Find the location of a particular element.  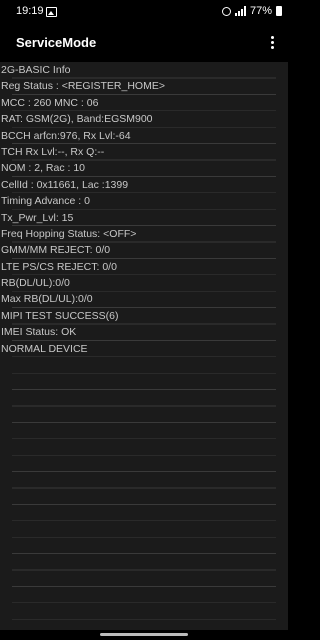

info-line: MIPI TEST SUCCESS(6) is located at coordinates (60, 315).